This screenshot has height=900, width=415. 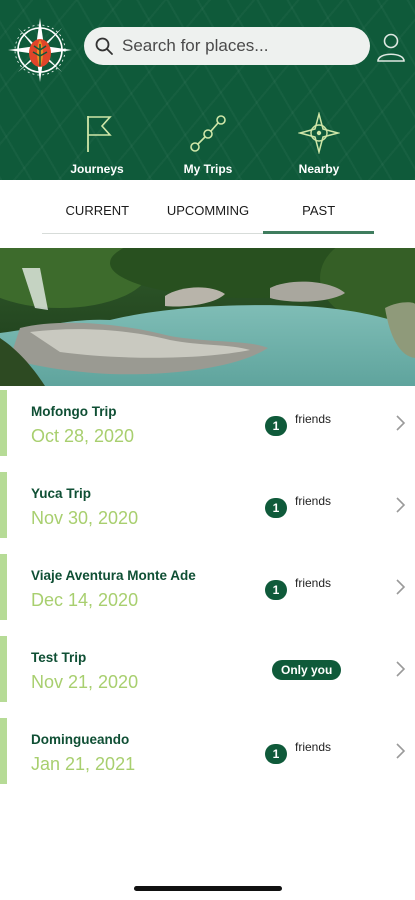 What do you see at coordinates (207, 505) in the screenshot?
I see `trip-row: Yuca Trip Nov 30, 2020 1 friends` at bounding box center [207, 505].